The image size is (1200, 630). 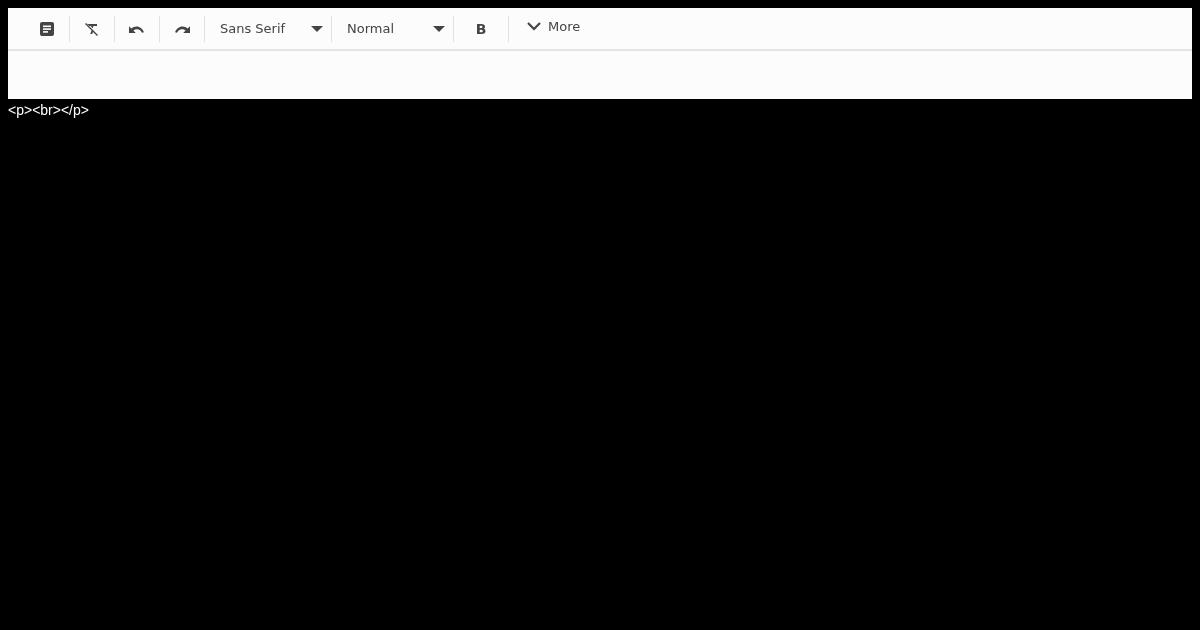 What do you see at coordinates (268, 28) in the screenshot?
I see `font-dropdown: Sans Serif` at bounding box center [268, 28].